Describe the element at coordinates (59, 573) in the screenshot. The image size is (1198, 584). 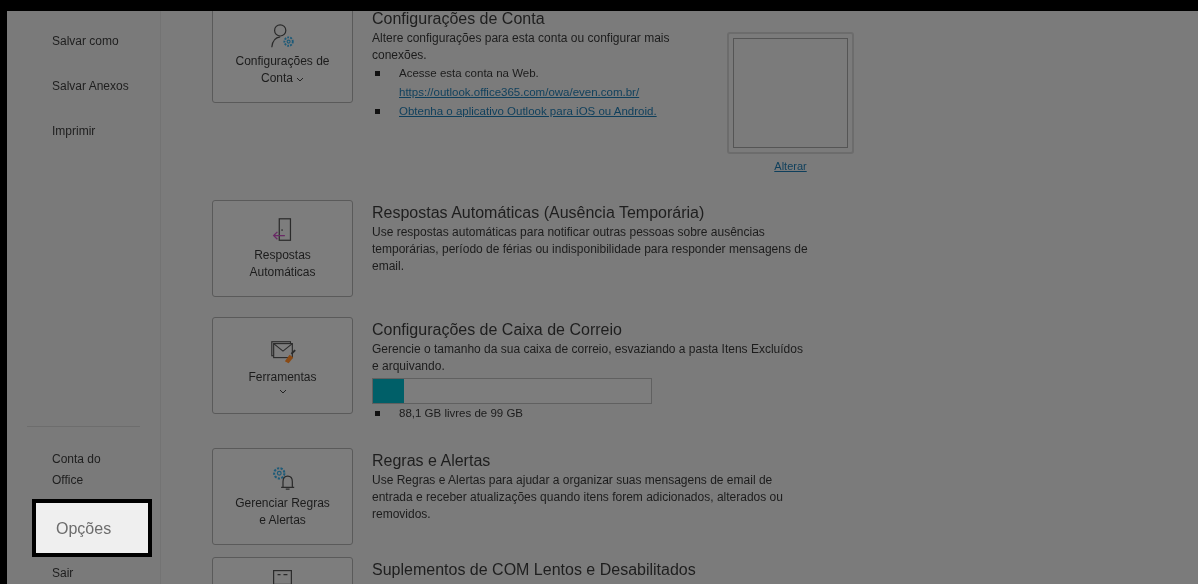
I see `sidebar-item: Sair` at that location.